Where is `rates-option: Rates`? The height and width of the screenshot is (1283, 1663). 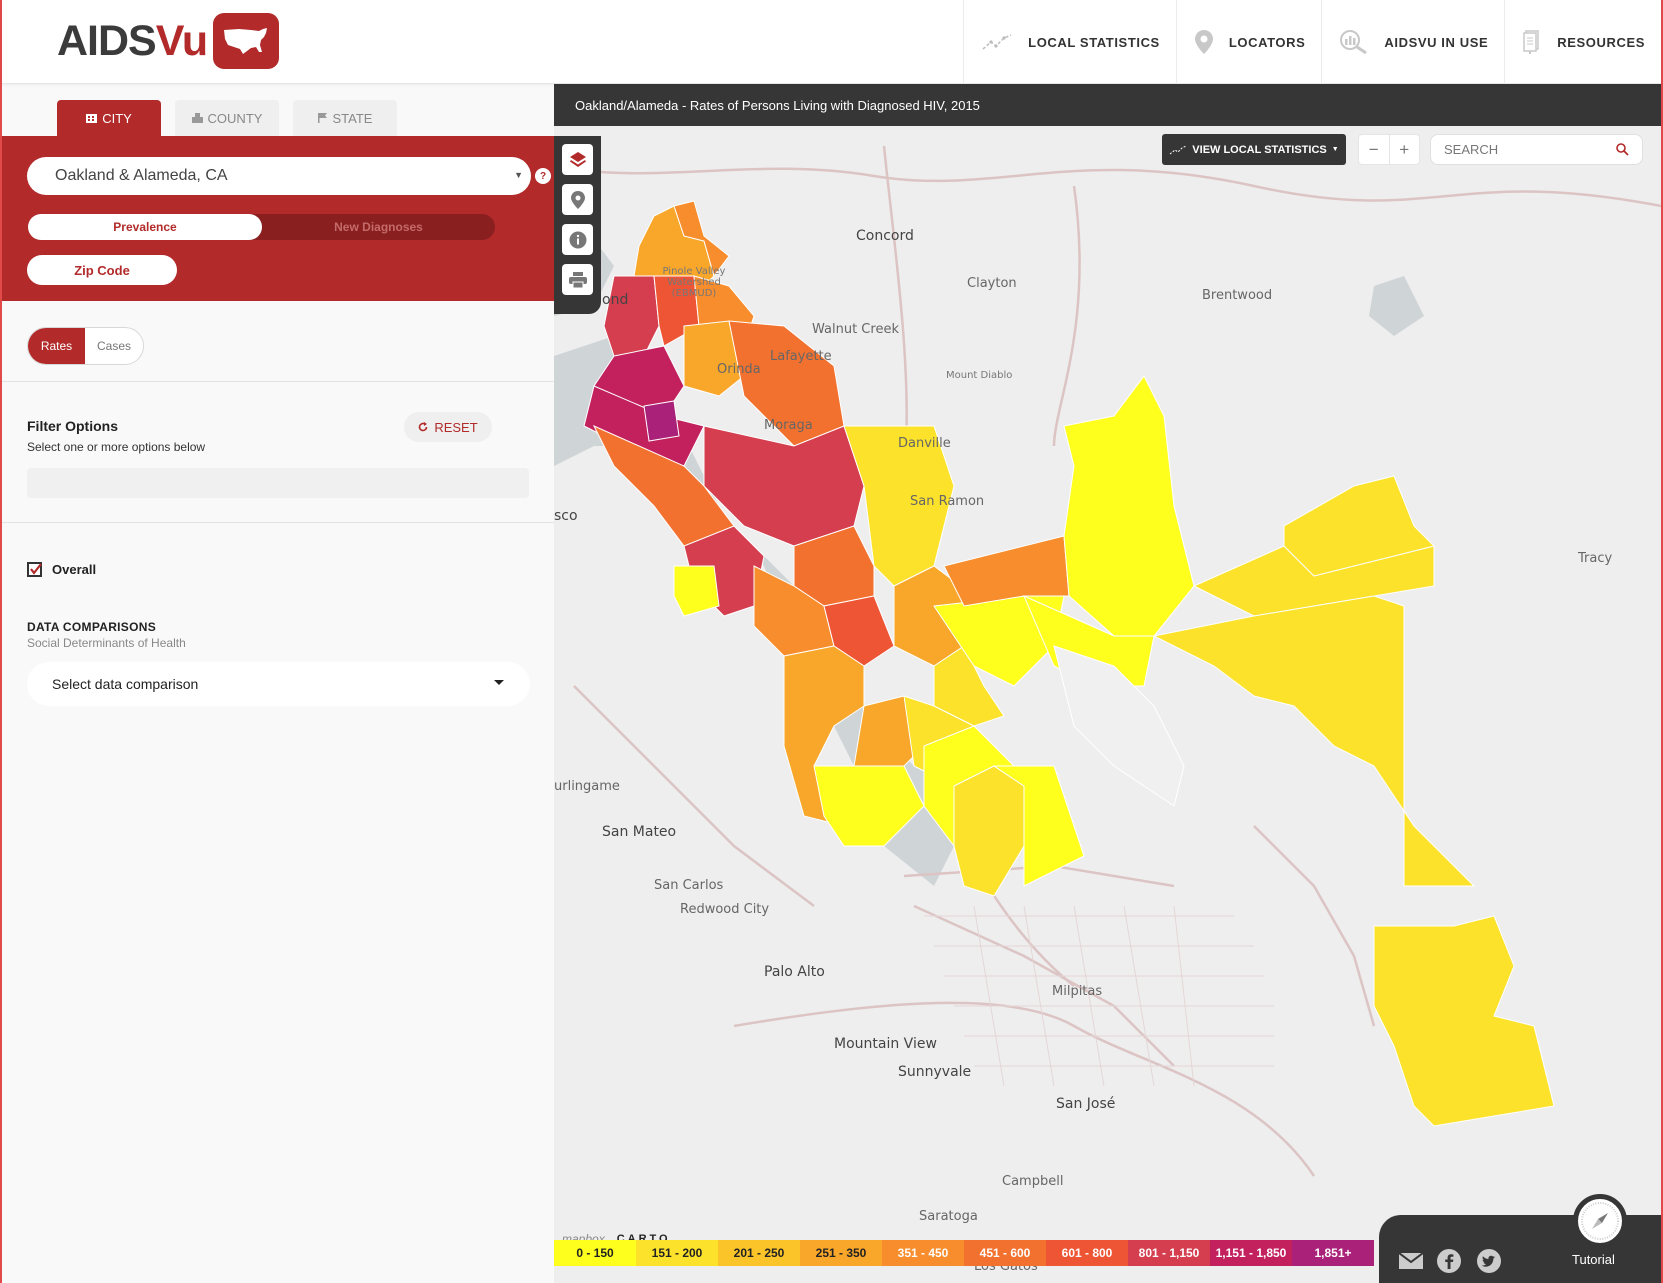
rates-option: Rates is located at coordinates (56, 346).